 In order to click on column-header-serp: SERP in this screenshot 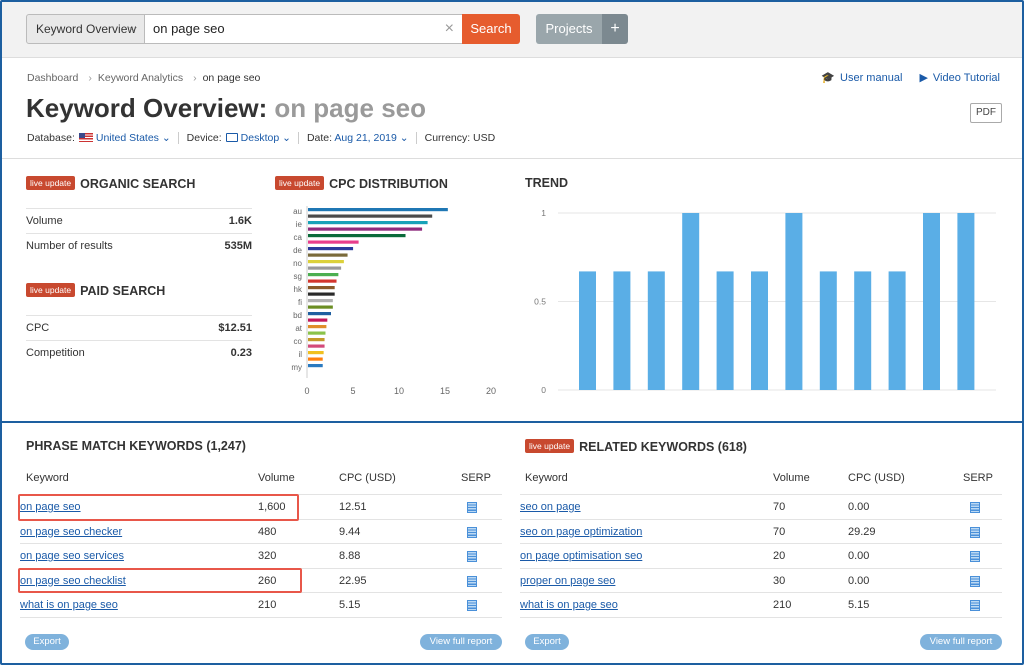, I will do `click(978, 478)`.